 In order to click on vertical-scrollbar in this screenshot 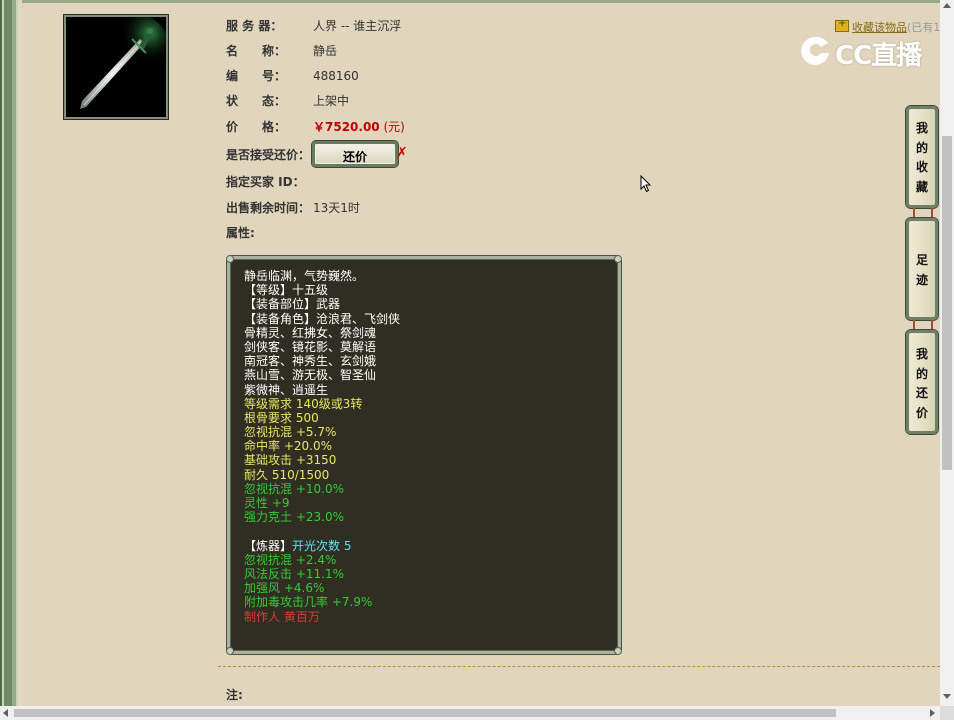, I will do `click(947, 353)`.